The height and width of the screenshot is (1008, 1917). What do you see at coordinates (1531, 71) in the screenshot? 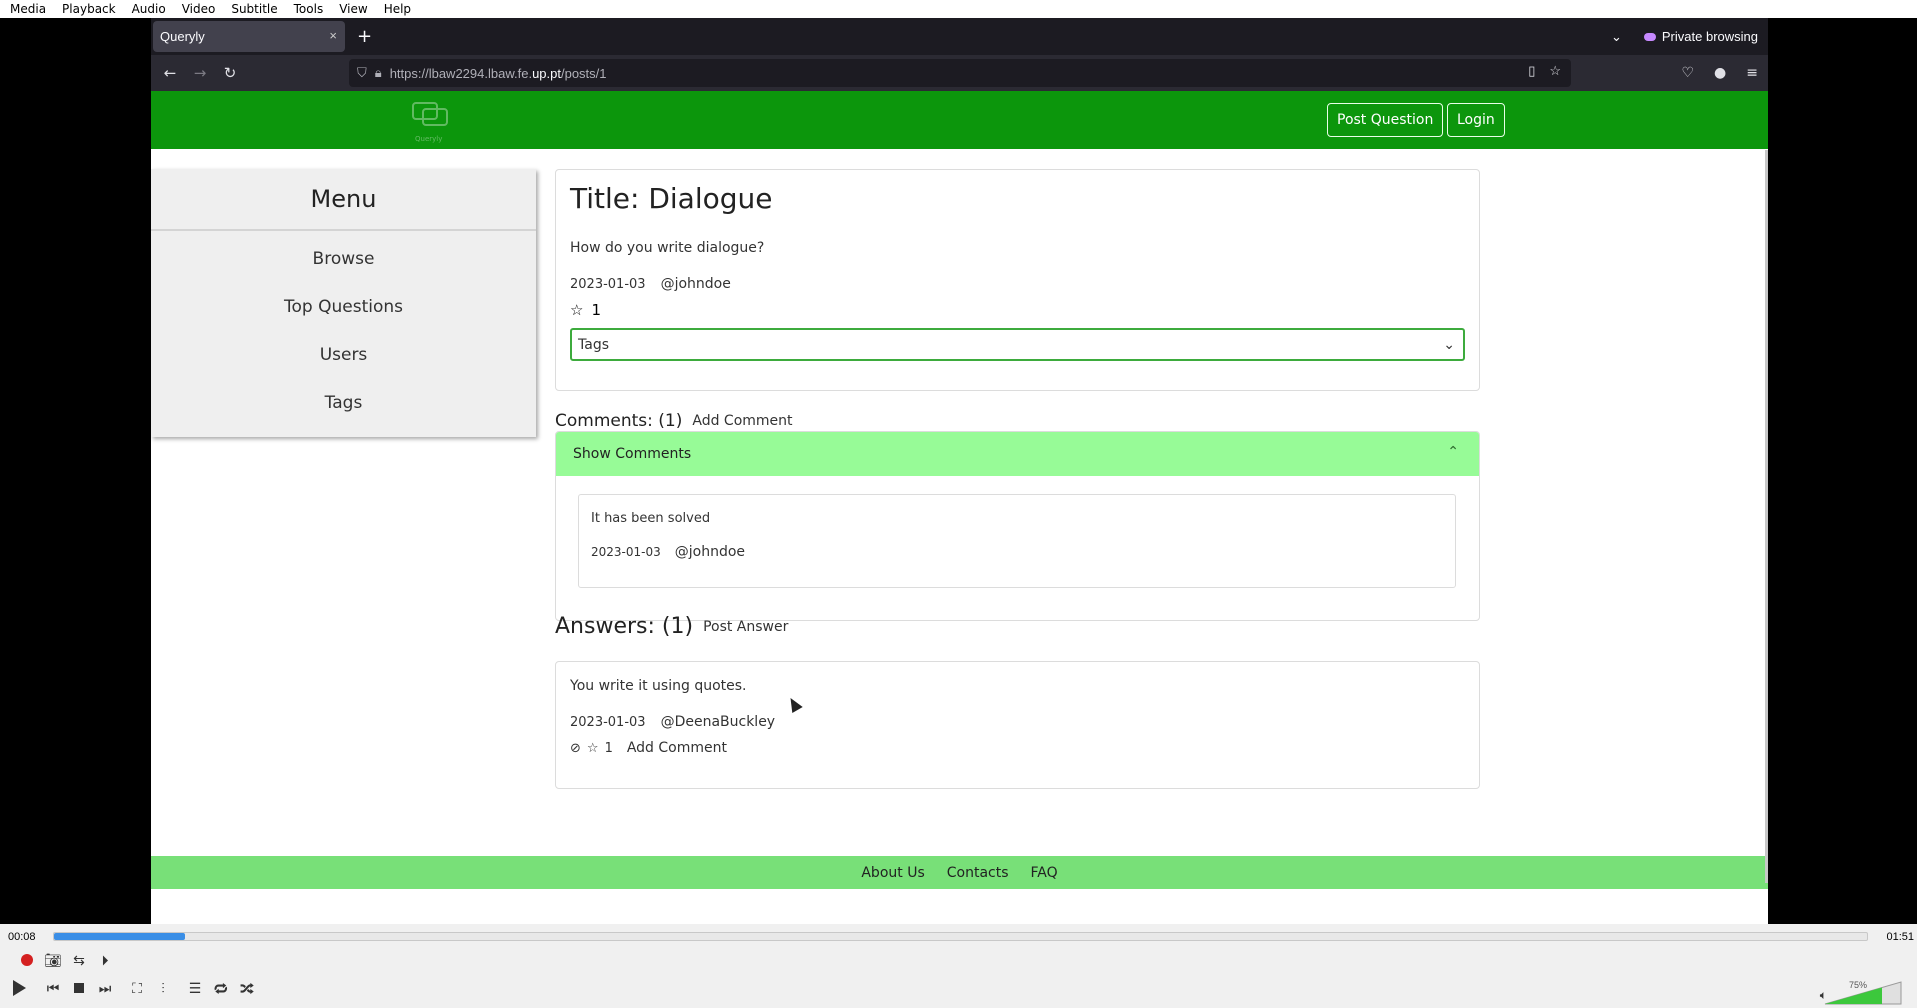
I see `reader-view-icon: ▯` at bounding box center [1531, 71].